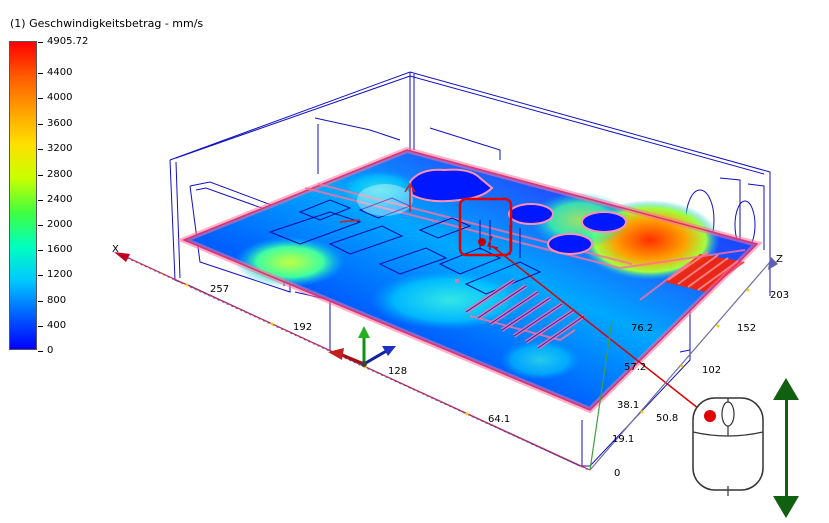  Describe the element at coordinates (302, 327) in the screenshot. I see `x-tick-label: 192` at that location.